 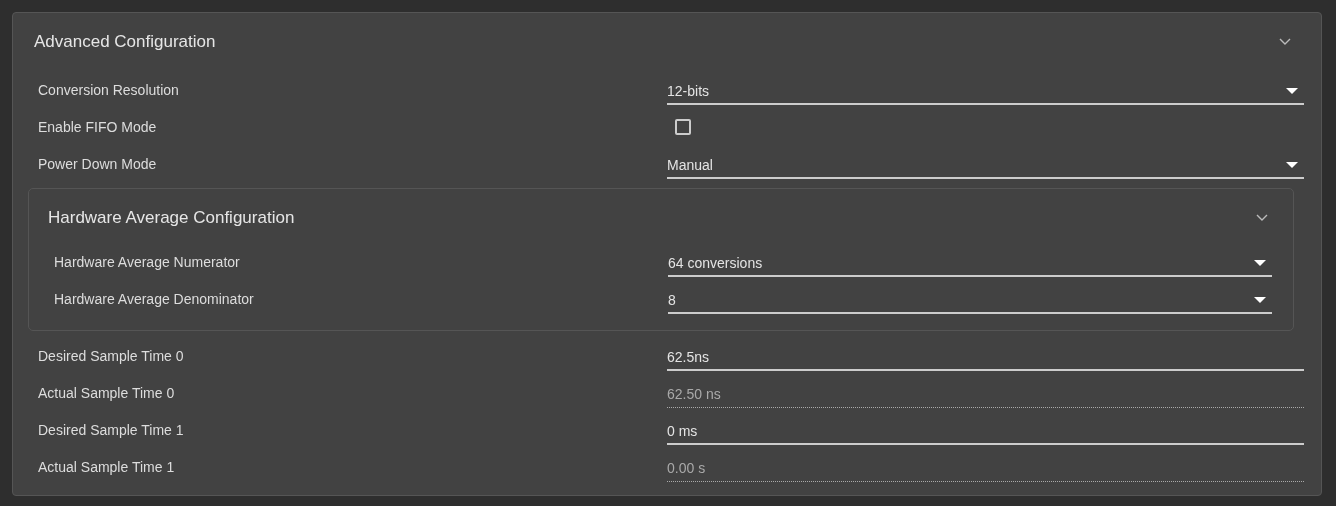 I want to click on dropdown: Manual, so click(x=985, y=165).